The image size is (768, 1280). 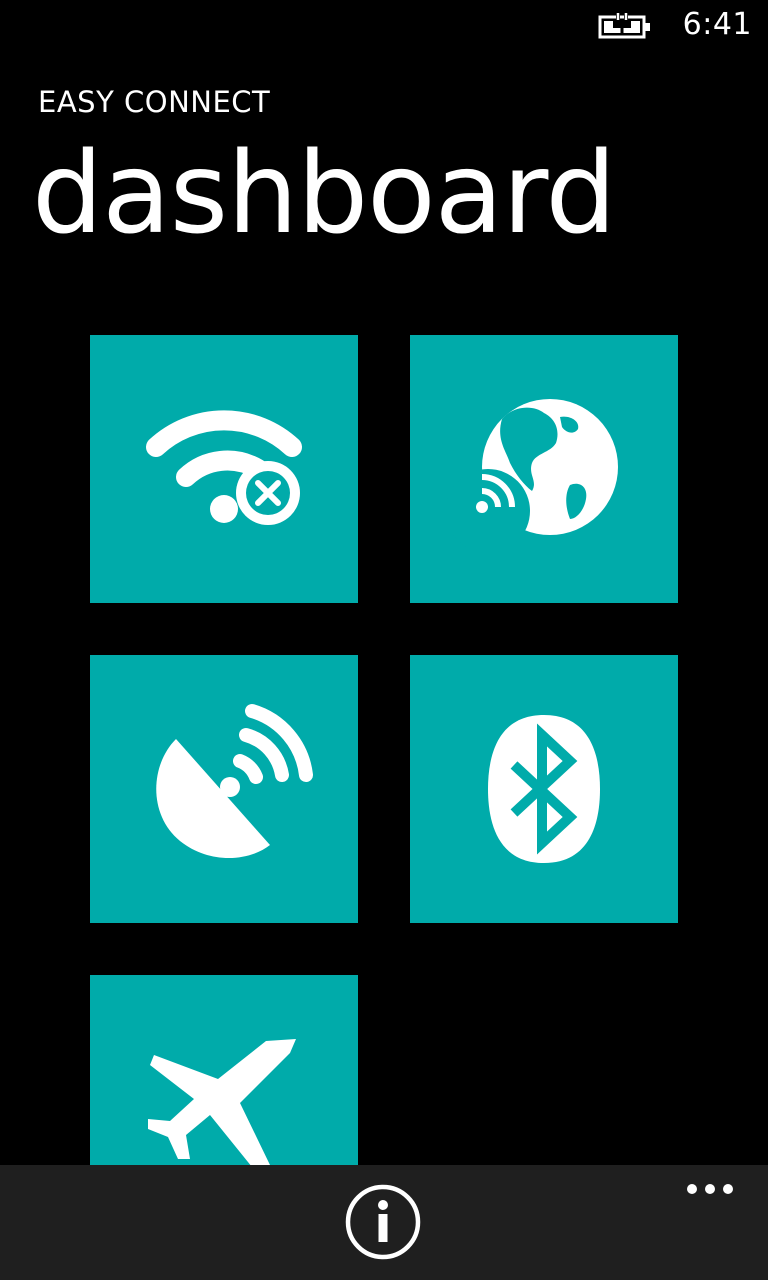 I want to click on status-bar: 6:41, so click(x=384, y=25).